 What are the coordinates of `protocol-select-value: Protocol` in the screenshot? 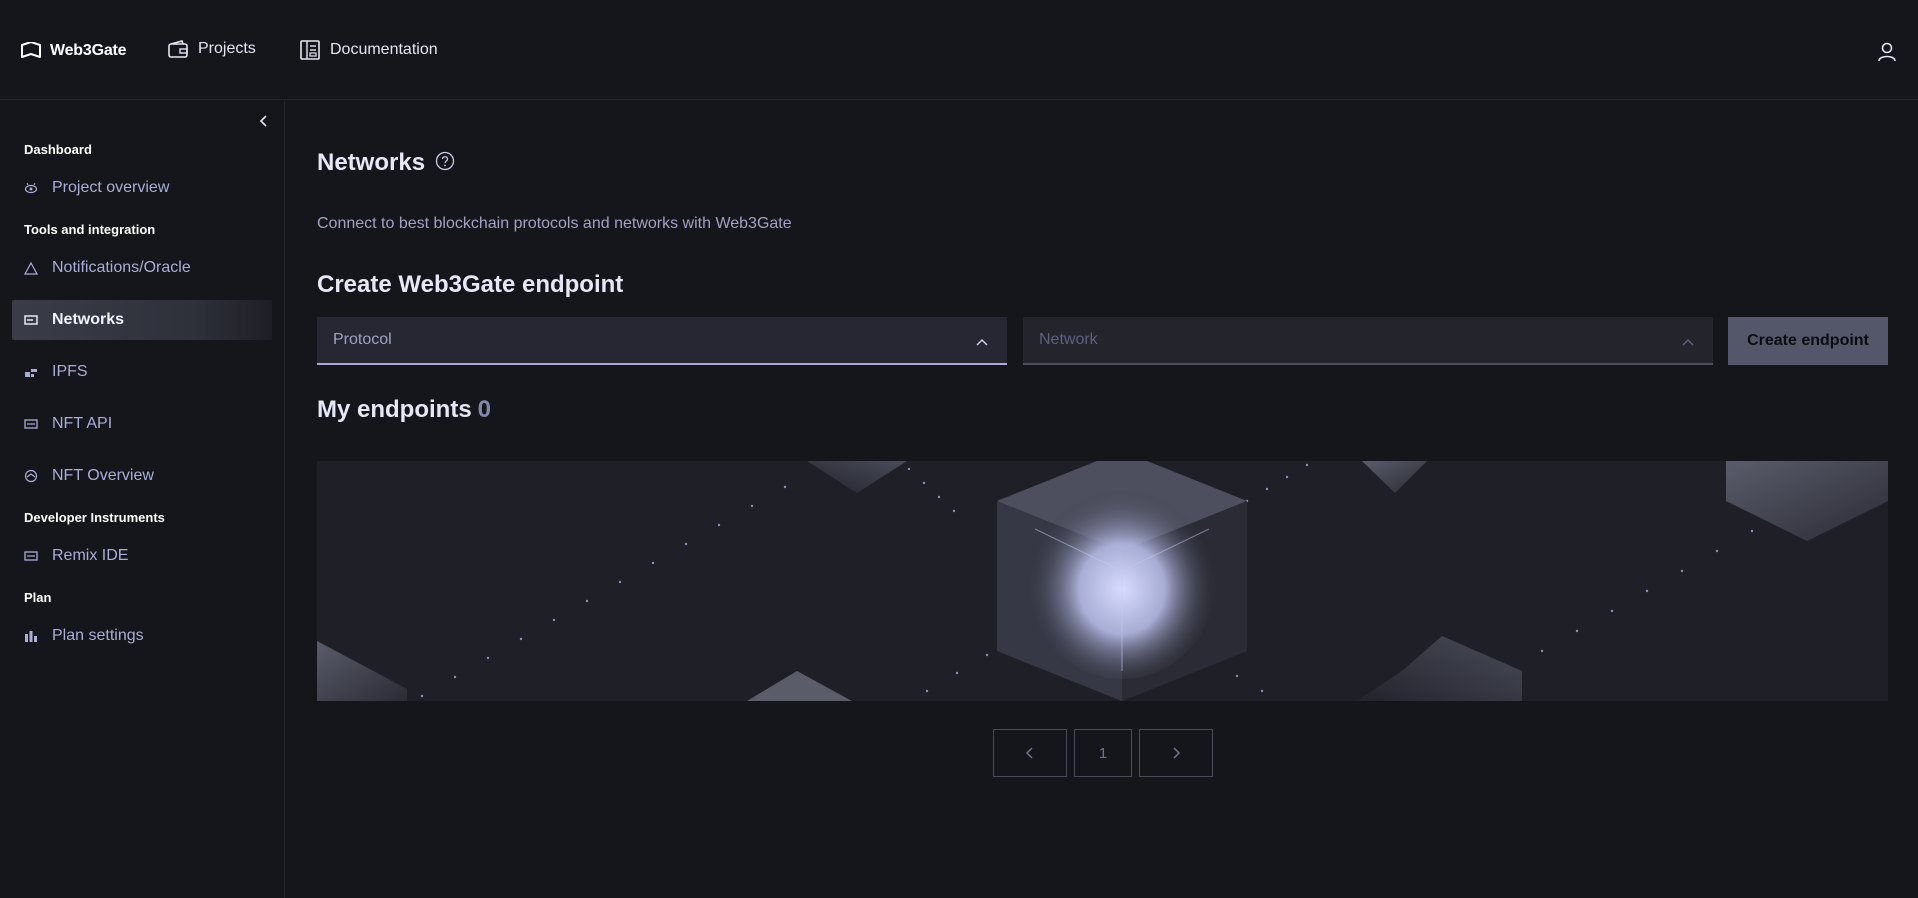 It's located at (362, 339).